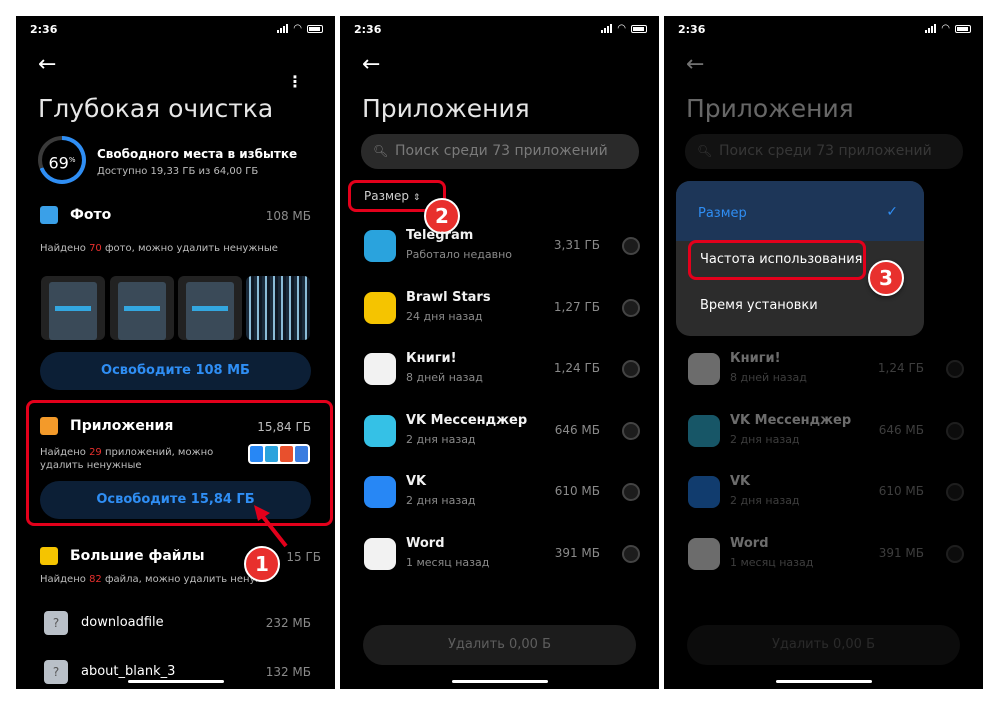  What do you see at coordinates (892, 212) in the screenshot?
I see `checkmark-icon: ✓` at bounding box center [892, 212].